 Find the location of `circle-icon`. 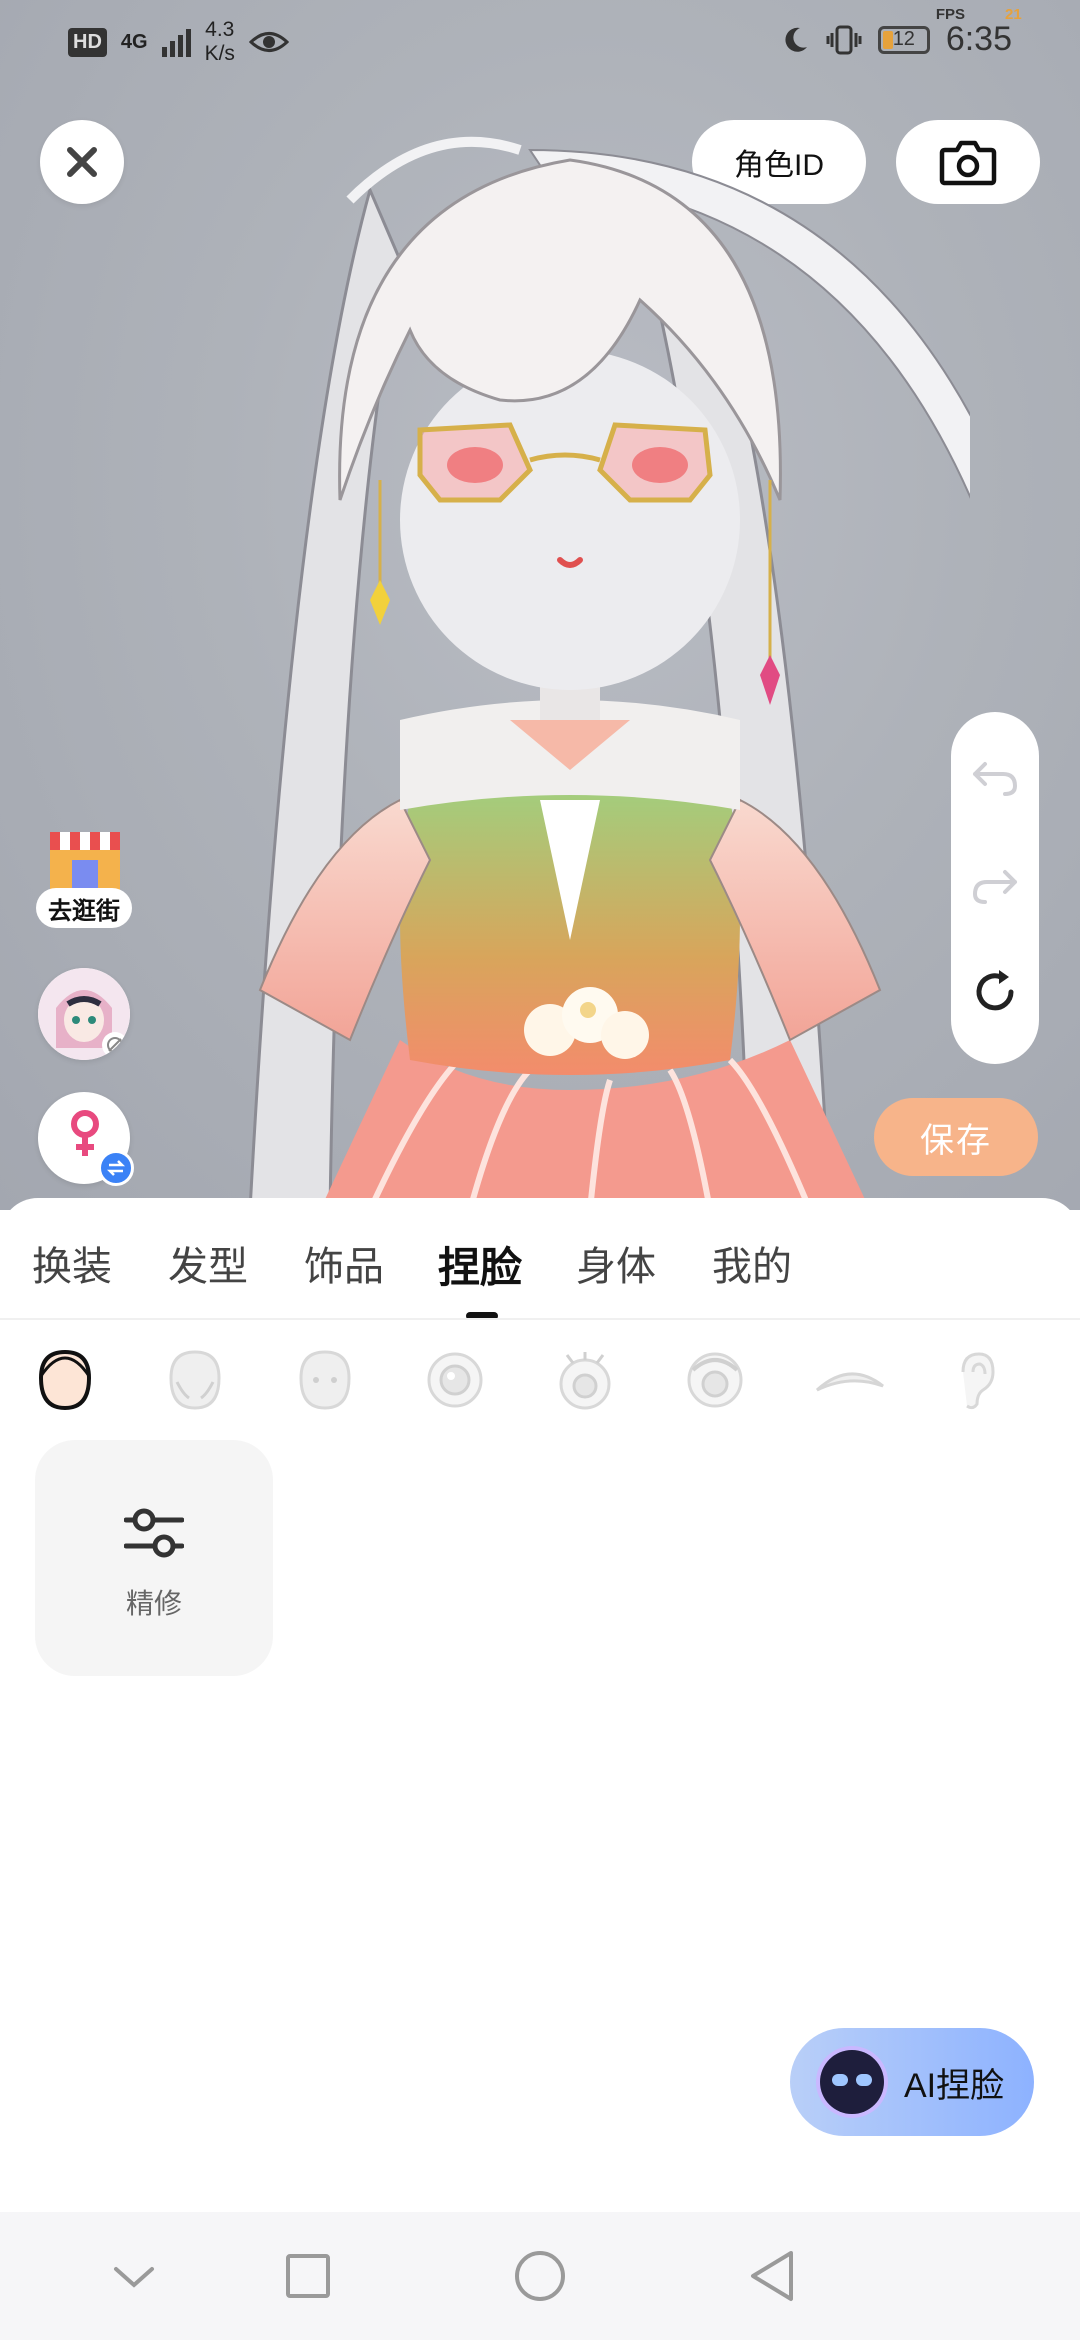

circle-icon is located at coordinates (540, 2276).